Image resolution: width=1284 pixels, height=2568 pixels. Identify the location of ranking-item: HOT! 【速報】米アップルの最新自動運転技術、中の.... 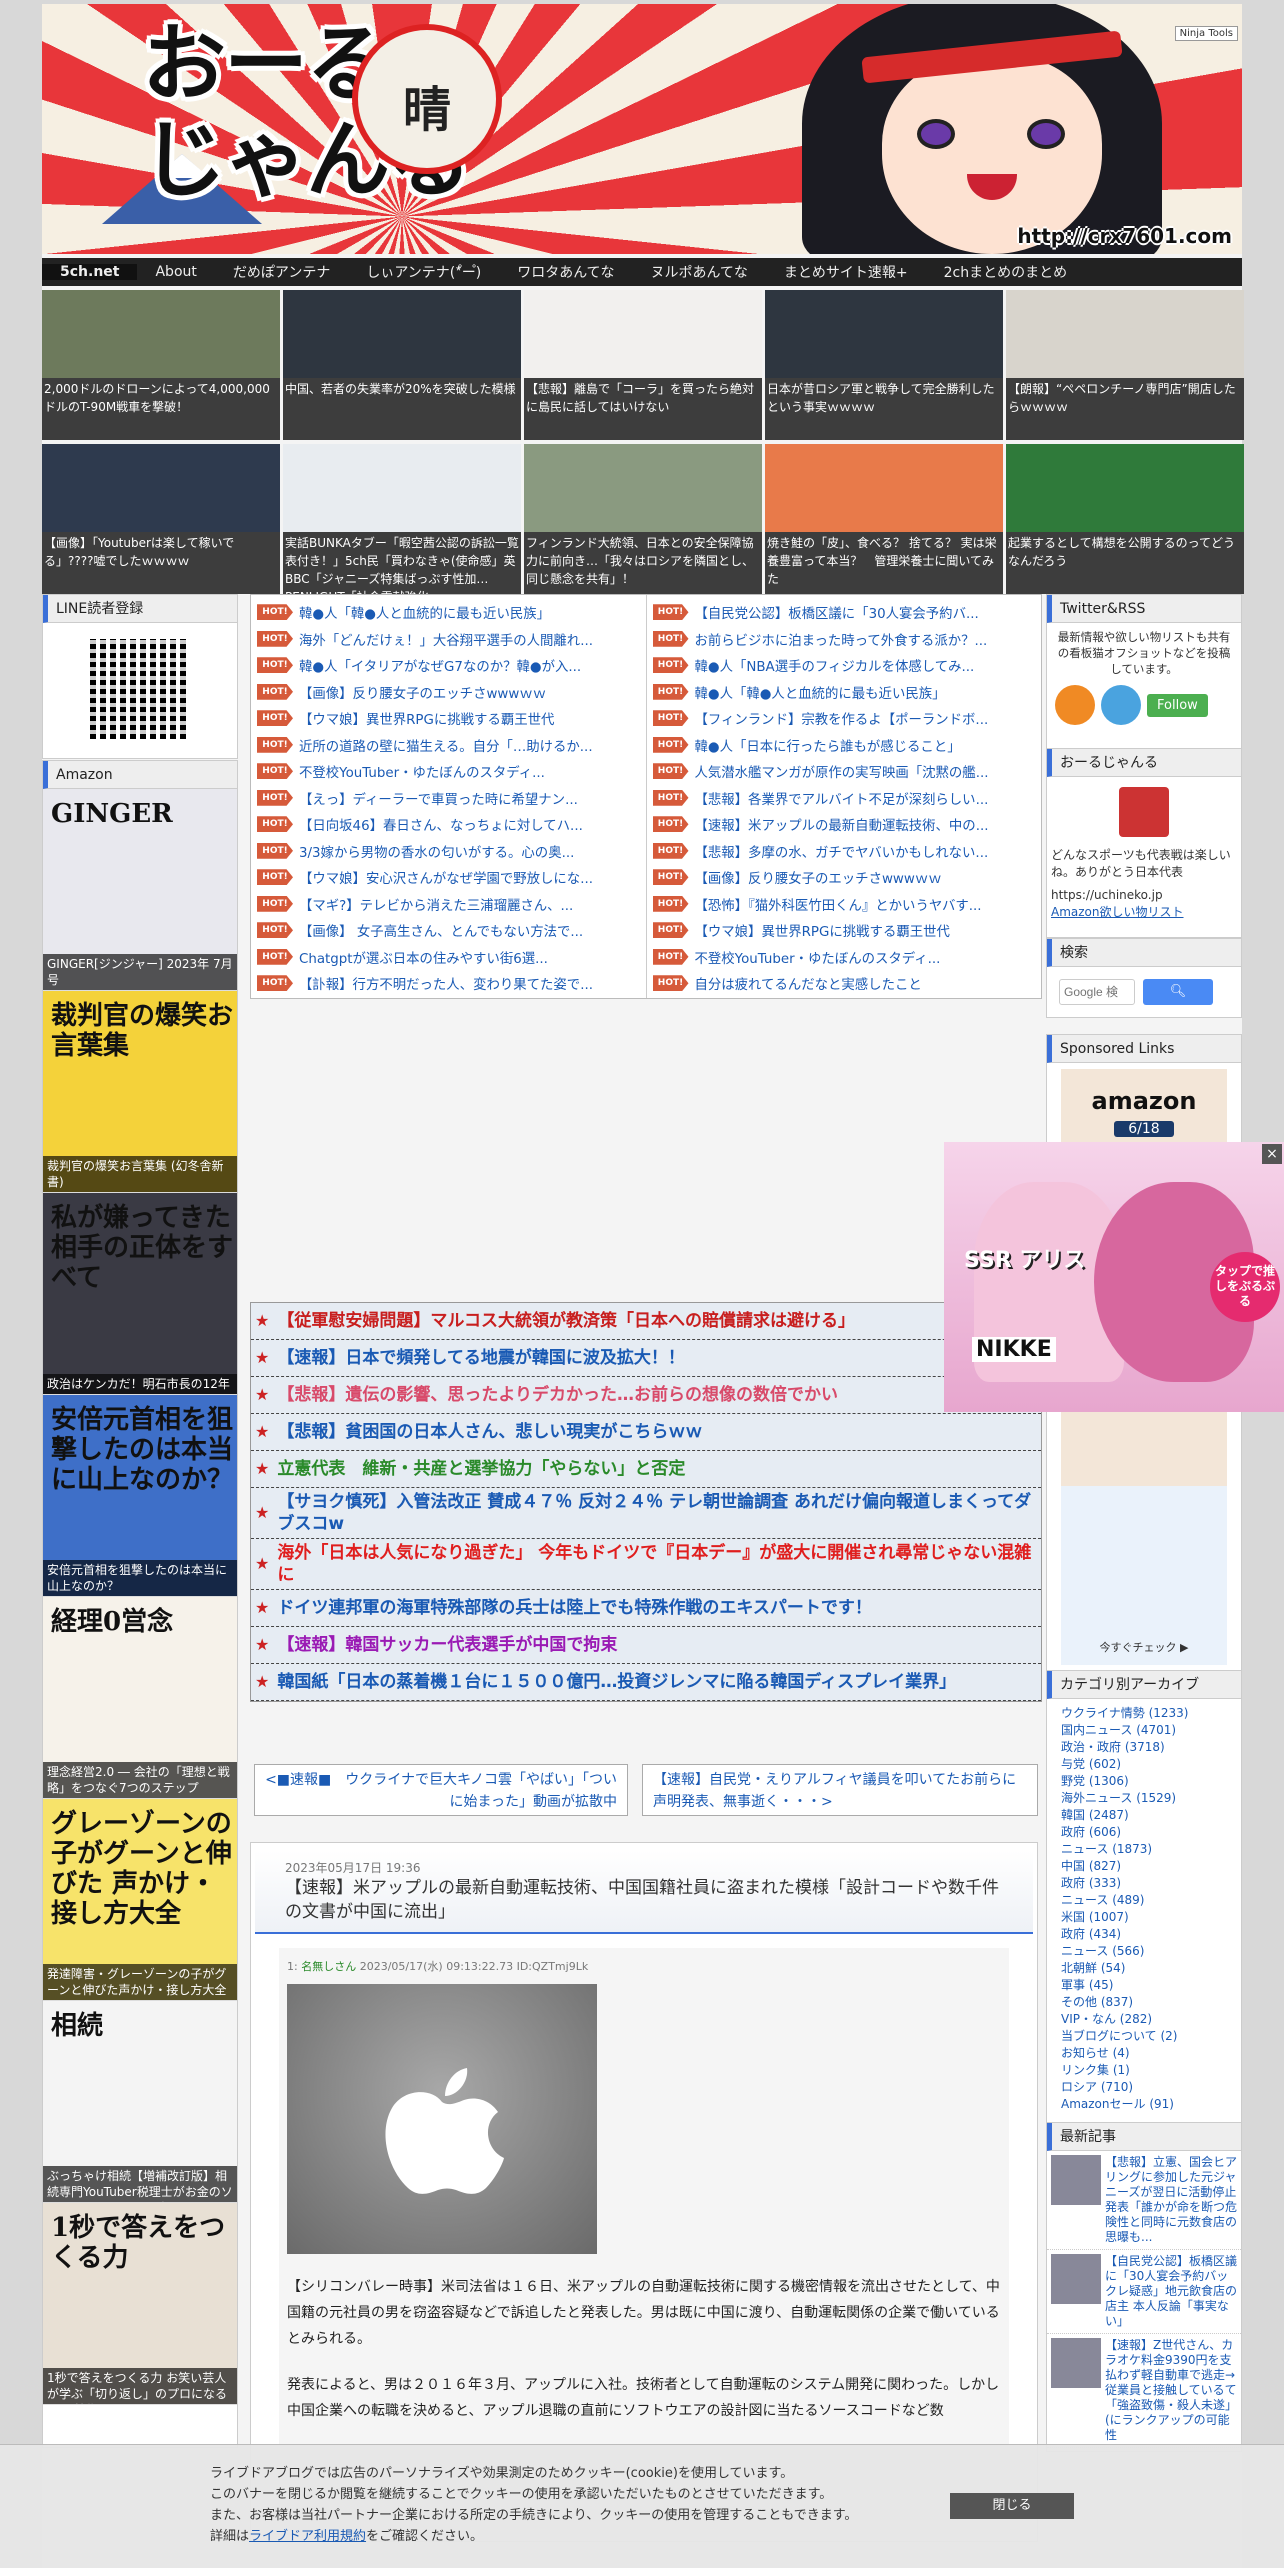
(844, 824).